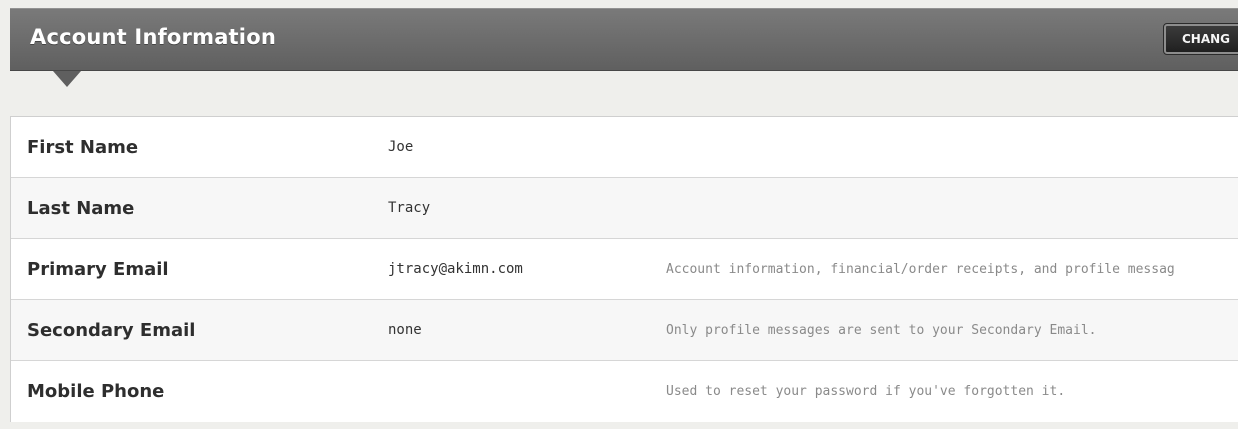 This screenshot has height=429, width=1238. I want to click on table-row-first-name: First Name Joe, so click(624, 147).